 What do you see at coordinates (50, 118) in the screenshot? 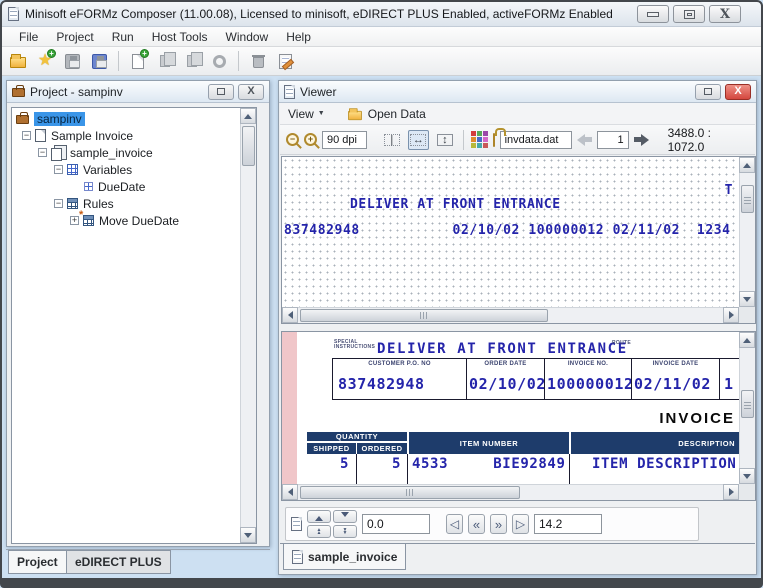
I see `tree-item-sampinv: sampinv` at bounding box center [50, 118].